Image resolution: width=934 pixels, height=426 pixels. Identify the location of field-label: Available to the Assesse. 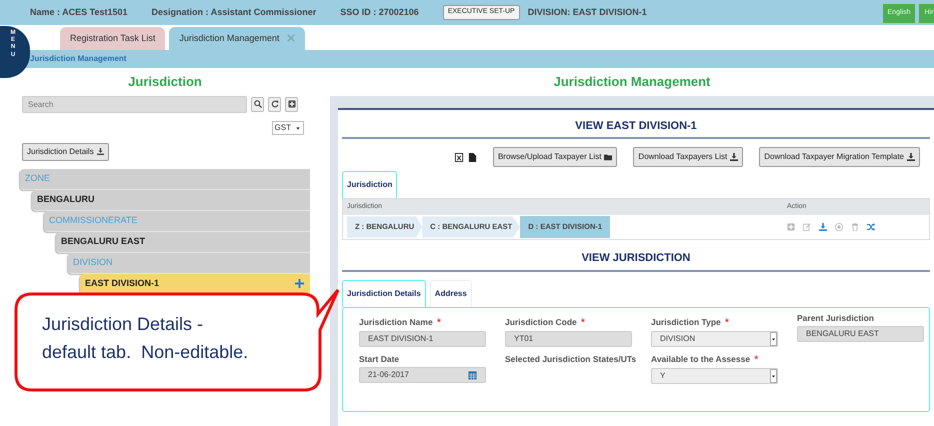
(700, 359).